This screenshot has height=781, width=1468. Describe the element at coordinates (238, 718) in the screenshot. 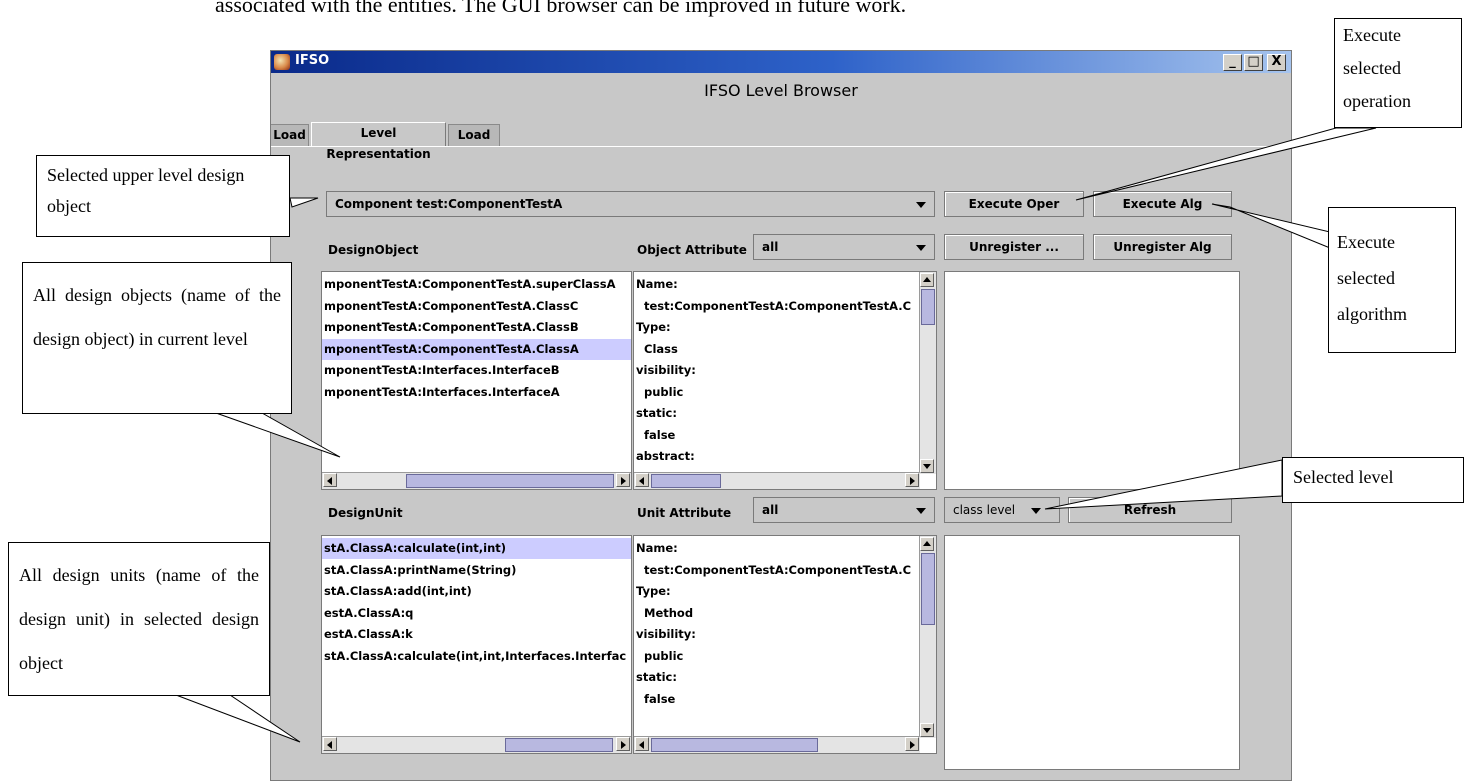

I see `leader-all-units` at that location.